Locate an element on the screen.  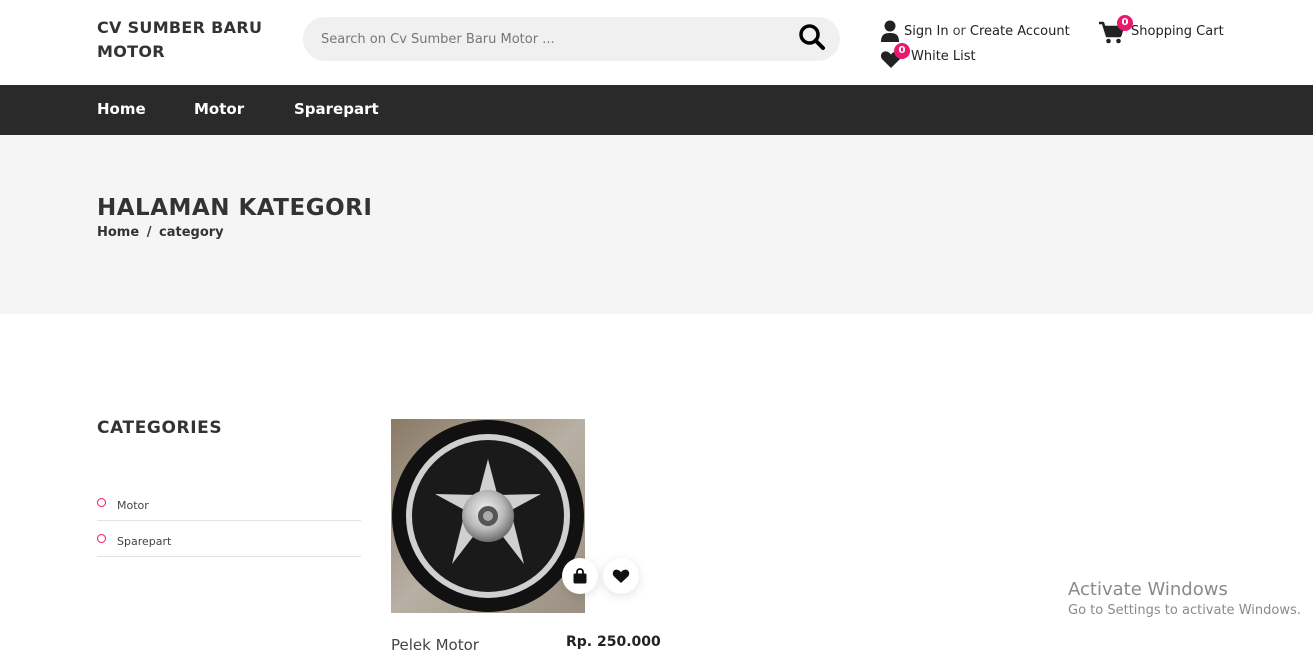
product-image is located at coordinates (488, 516).